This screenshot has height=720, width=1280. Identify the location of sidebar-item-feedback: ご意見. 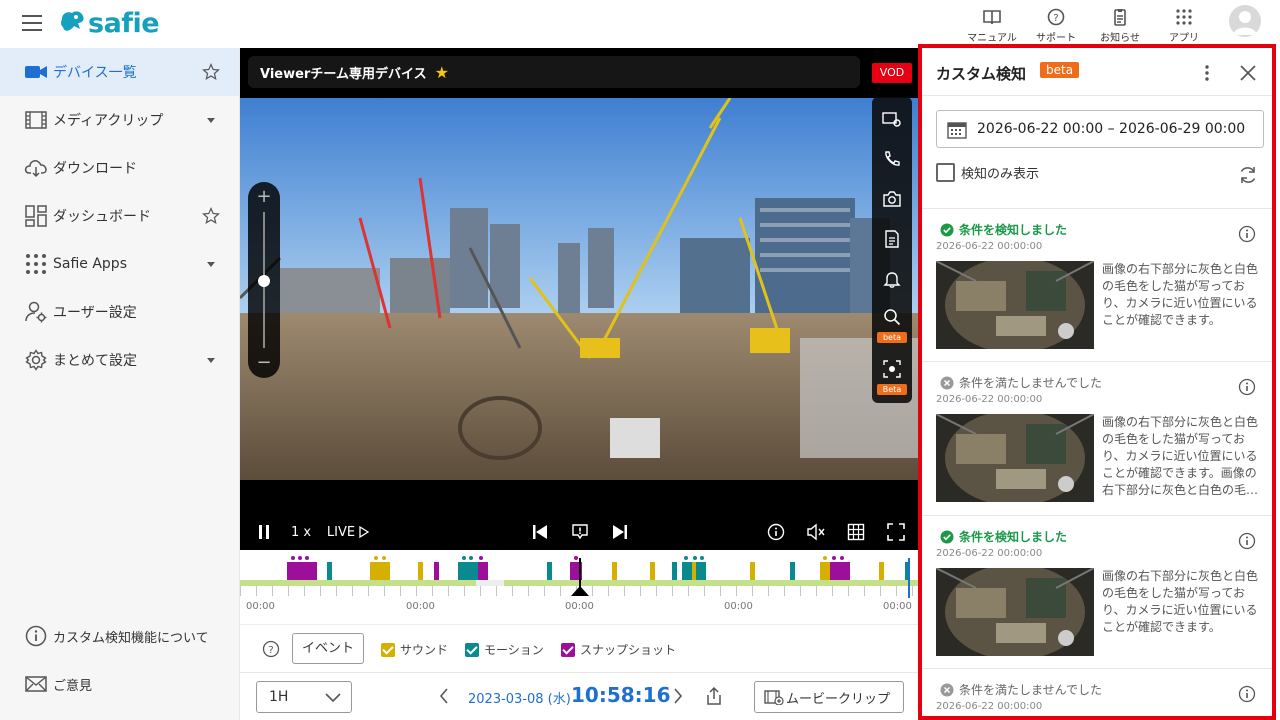
(119, 684).